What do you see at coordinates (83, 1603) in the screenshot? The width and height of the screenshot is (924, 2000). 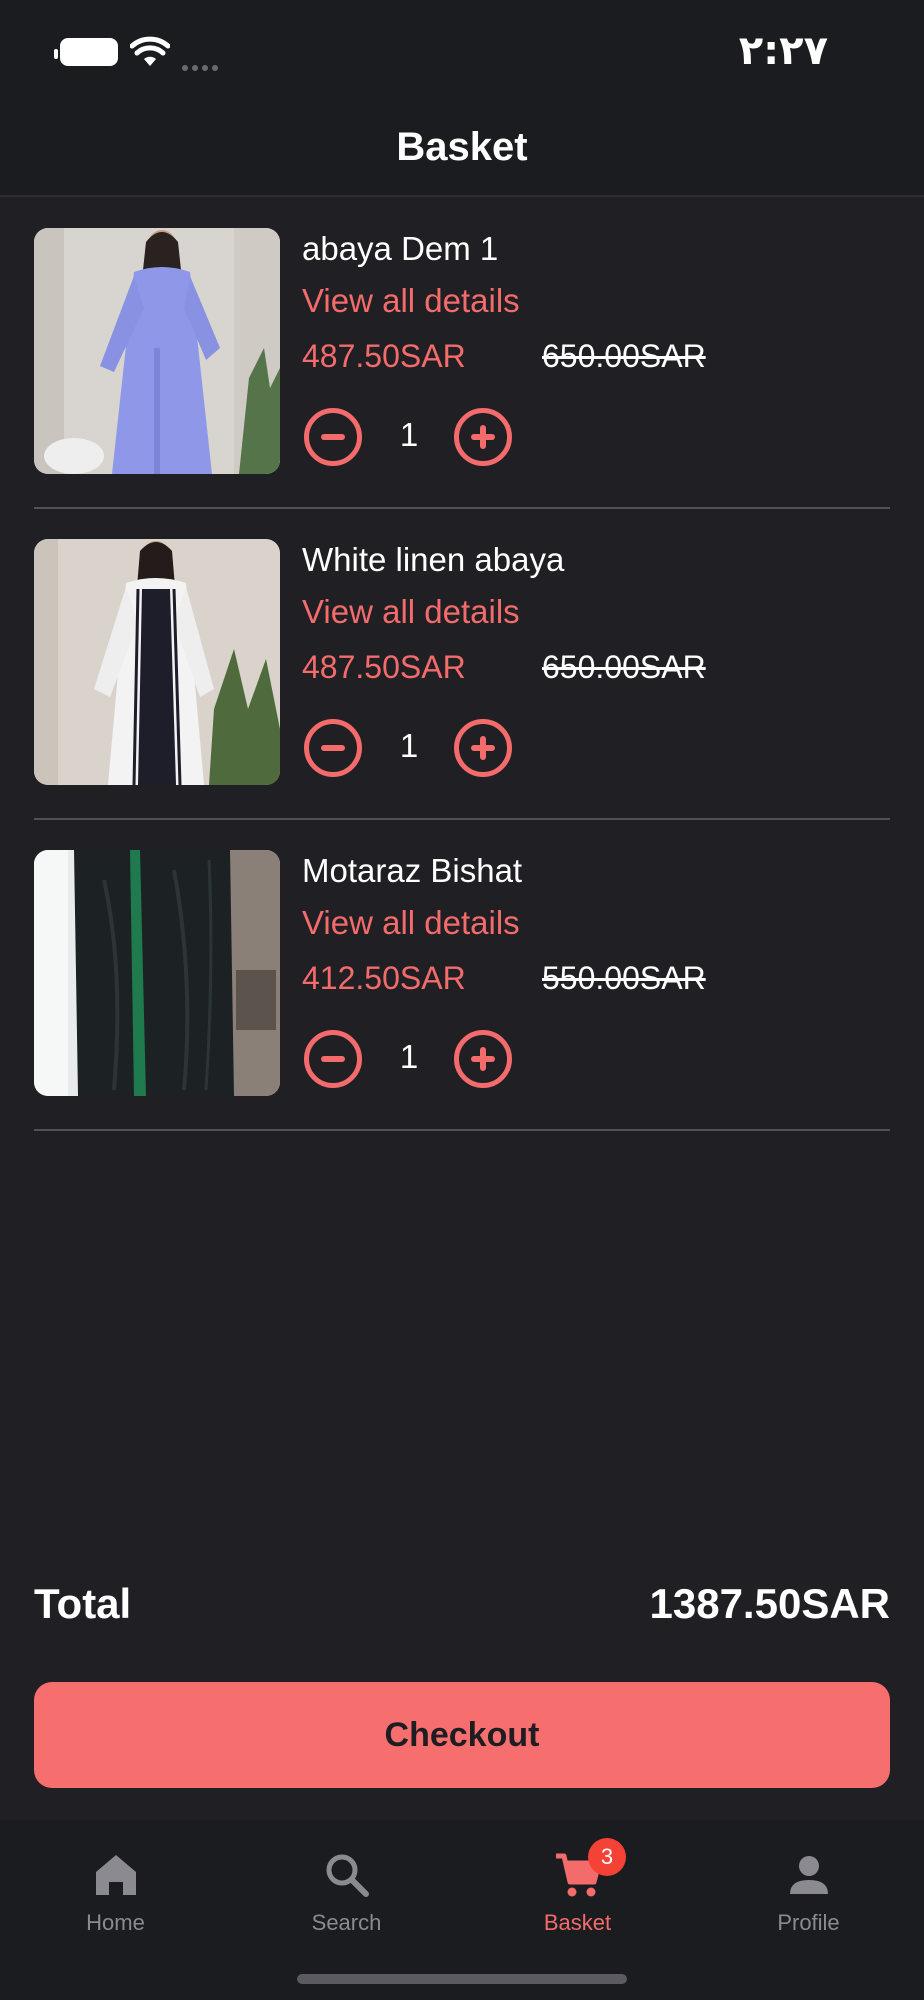 I see `total-label: Total` at bounding box center [83, 1603].